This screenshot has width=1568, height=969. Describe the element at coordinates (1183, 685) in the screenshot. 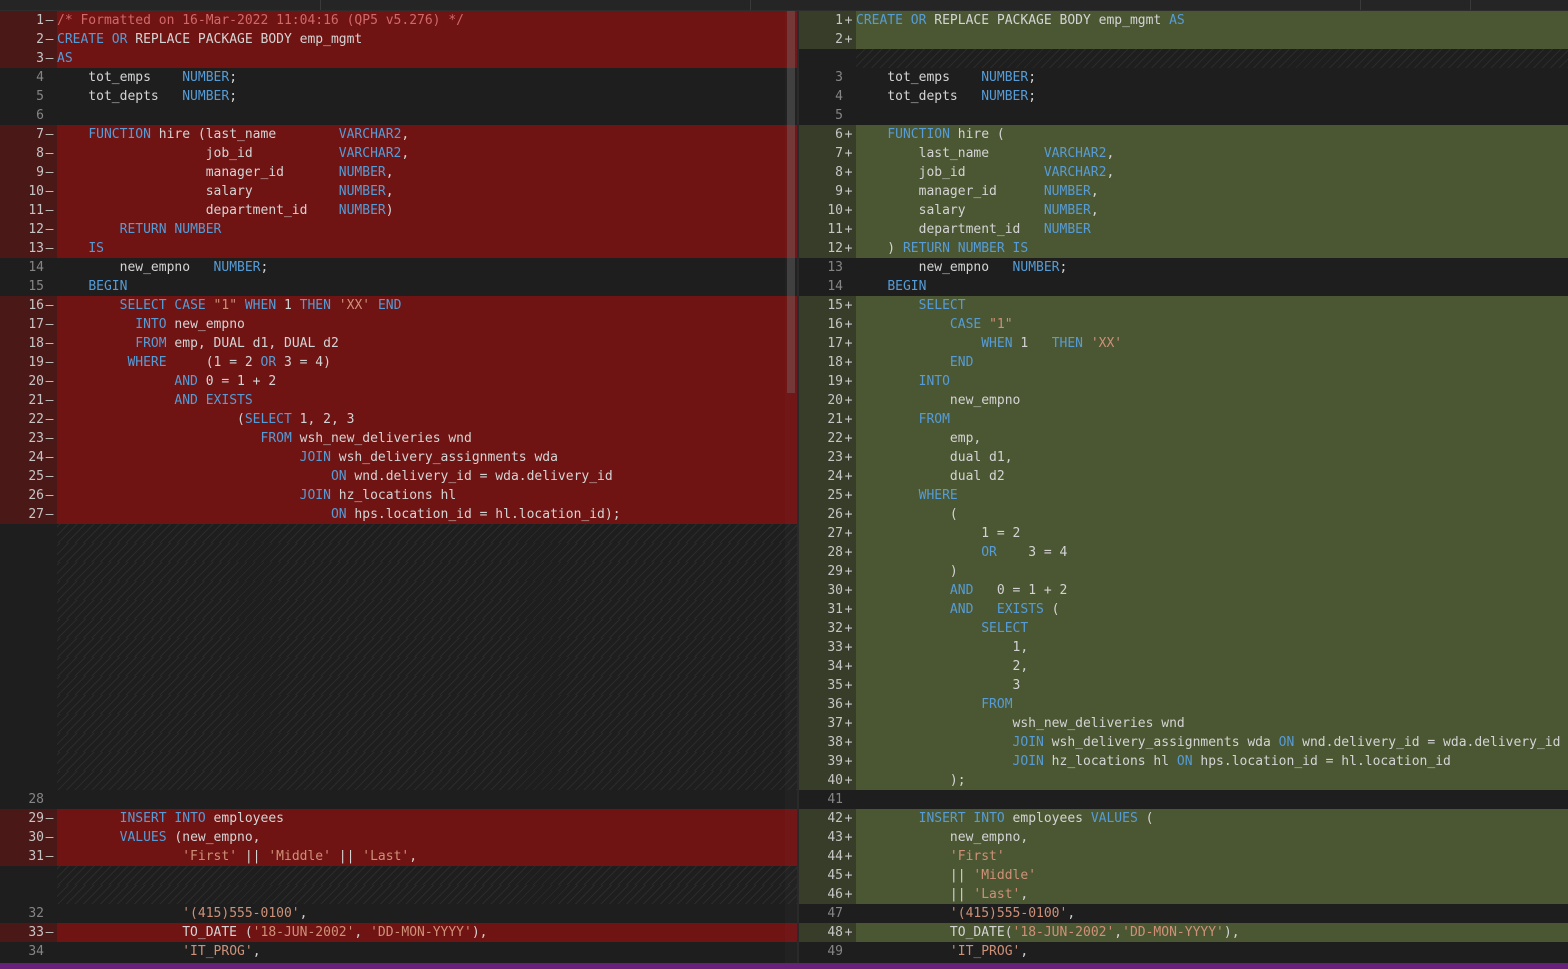

I see `code-line: 35 + 3` at that location.